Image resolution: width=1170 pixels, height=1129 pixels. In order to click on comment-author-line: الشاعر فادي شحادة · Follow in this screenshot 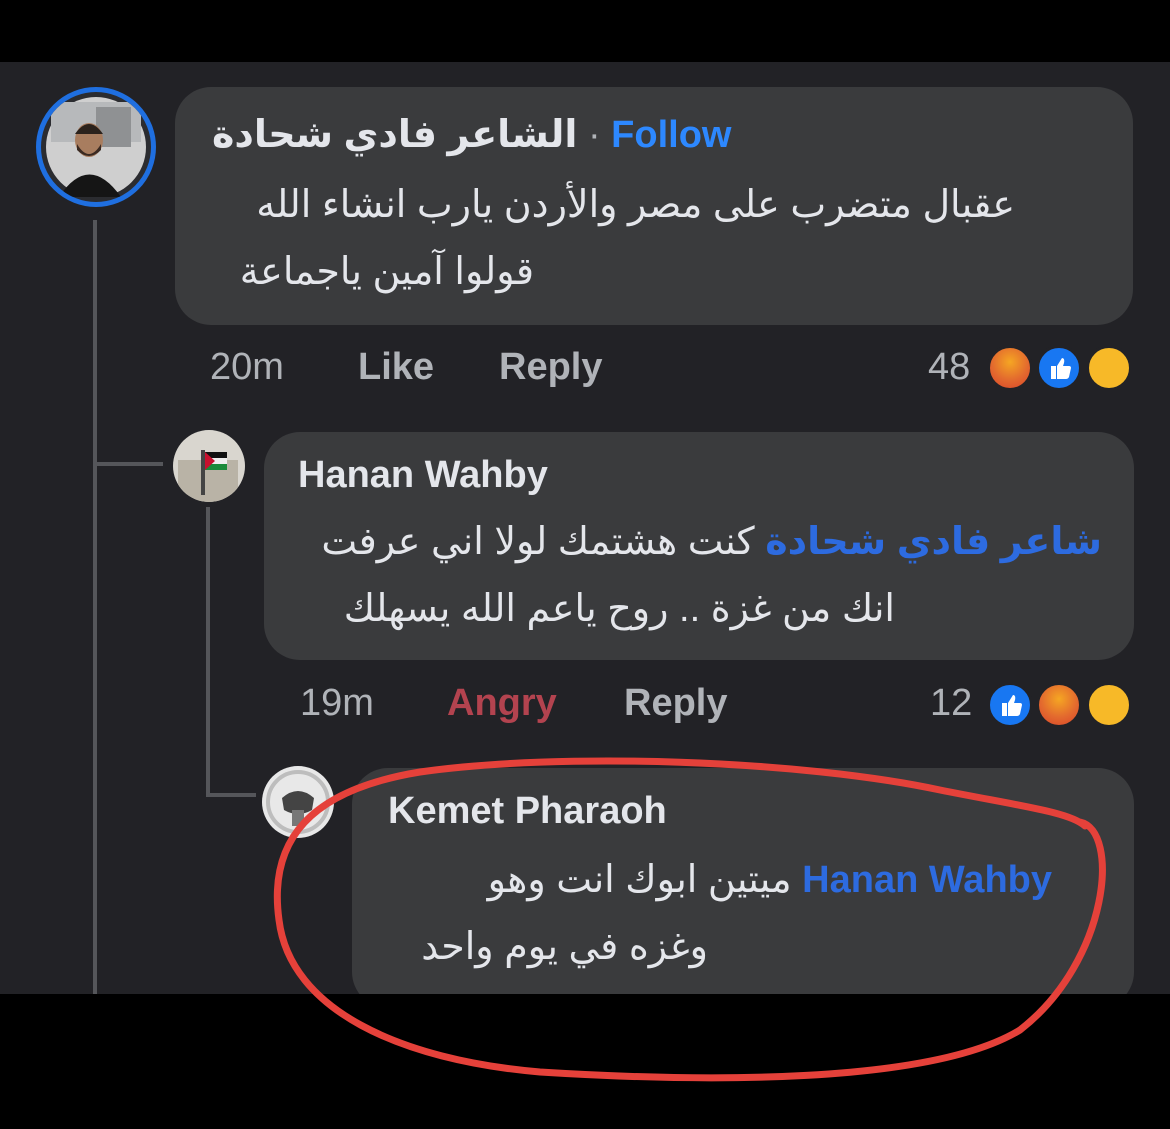, I will do `click(471, 134)`.